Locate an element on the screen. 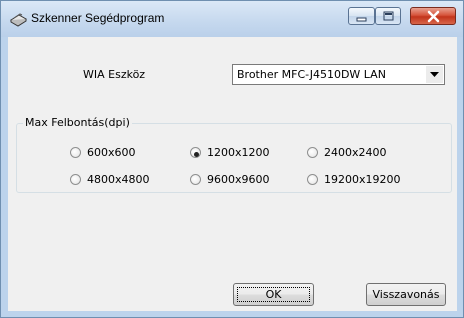  max-resolution-group-title: Max Felbontás(dpi) is located at coordinates (77, 122).